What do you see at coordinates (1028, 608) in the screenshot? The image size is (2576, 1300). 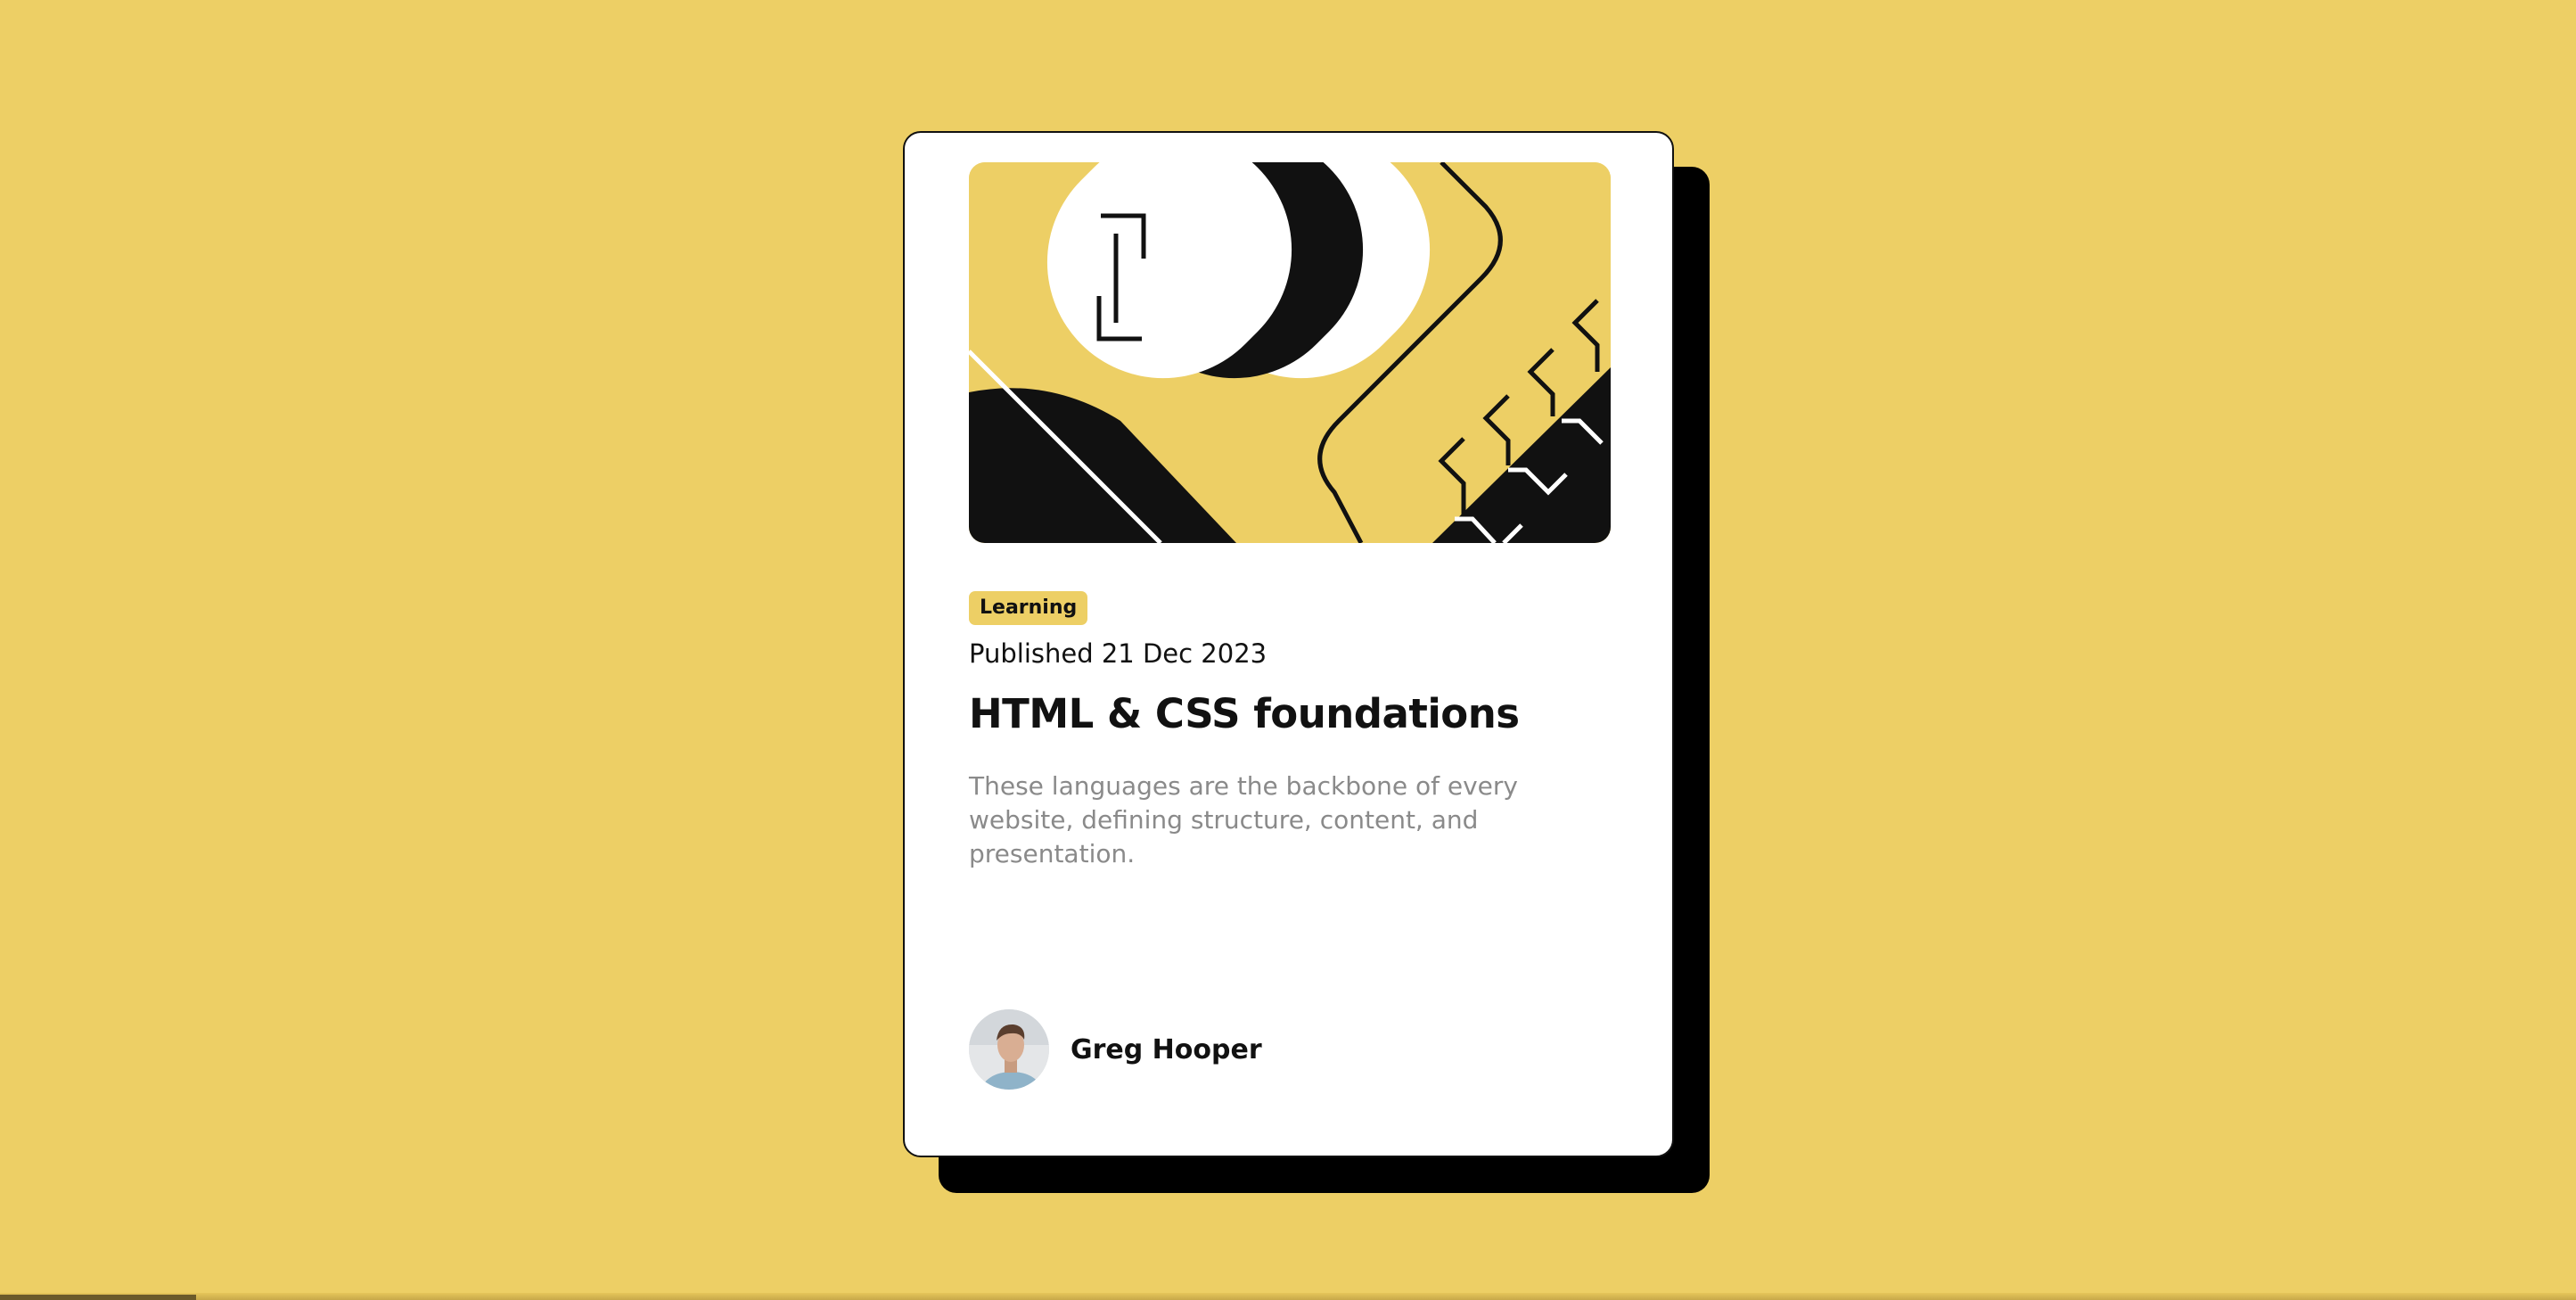 I see `category-tag: Learning` at bounding box center [1028, 608].